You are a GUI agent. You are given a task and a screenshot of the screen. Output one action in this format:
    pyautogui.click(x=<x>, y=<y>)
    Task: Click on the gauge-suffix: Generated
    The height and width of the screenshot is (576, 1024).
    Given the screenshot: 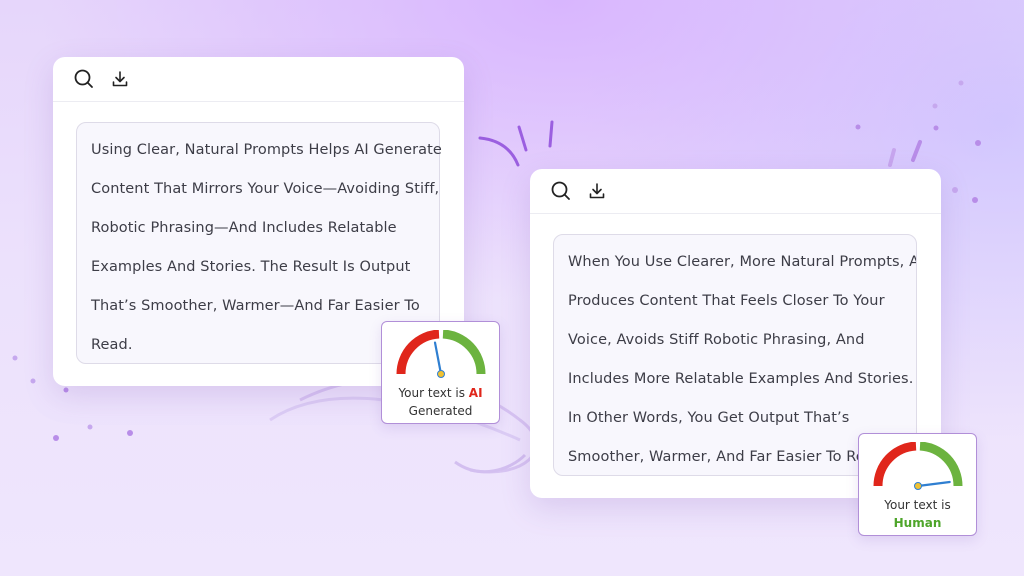 What is the action you would take?
    pyautogui.click(x=440, y=411)
    